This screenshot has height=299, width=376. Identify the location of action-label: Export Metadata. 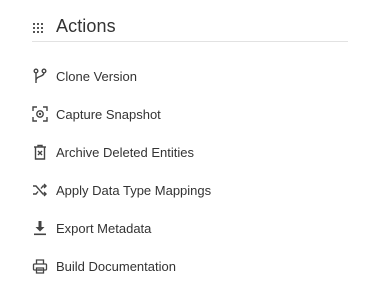
(104, 228).